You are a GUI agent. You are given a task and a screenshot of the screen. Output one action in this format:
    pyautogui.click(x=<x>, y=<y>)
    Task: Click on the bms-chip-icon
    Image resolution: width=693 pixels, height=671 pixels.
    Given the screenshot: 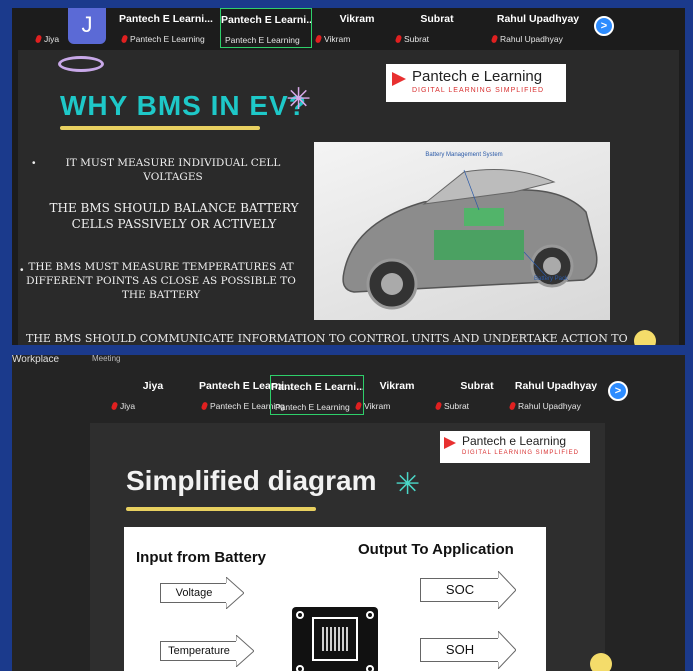 What is the action you would take?
    pyautogui.click(x=335, y=639)
    